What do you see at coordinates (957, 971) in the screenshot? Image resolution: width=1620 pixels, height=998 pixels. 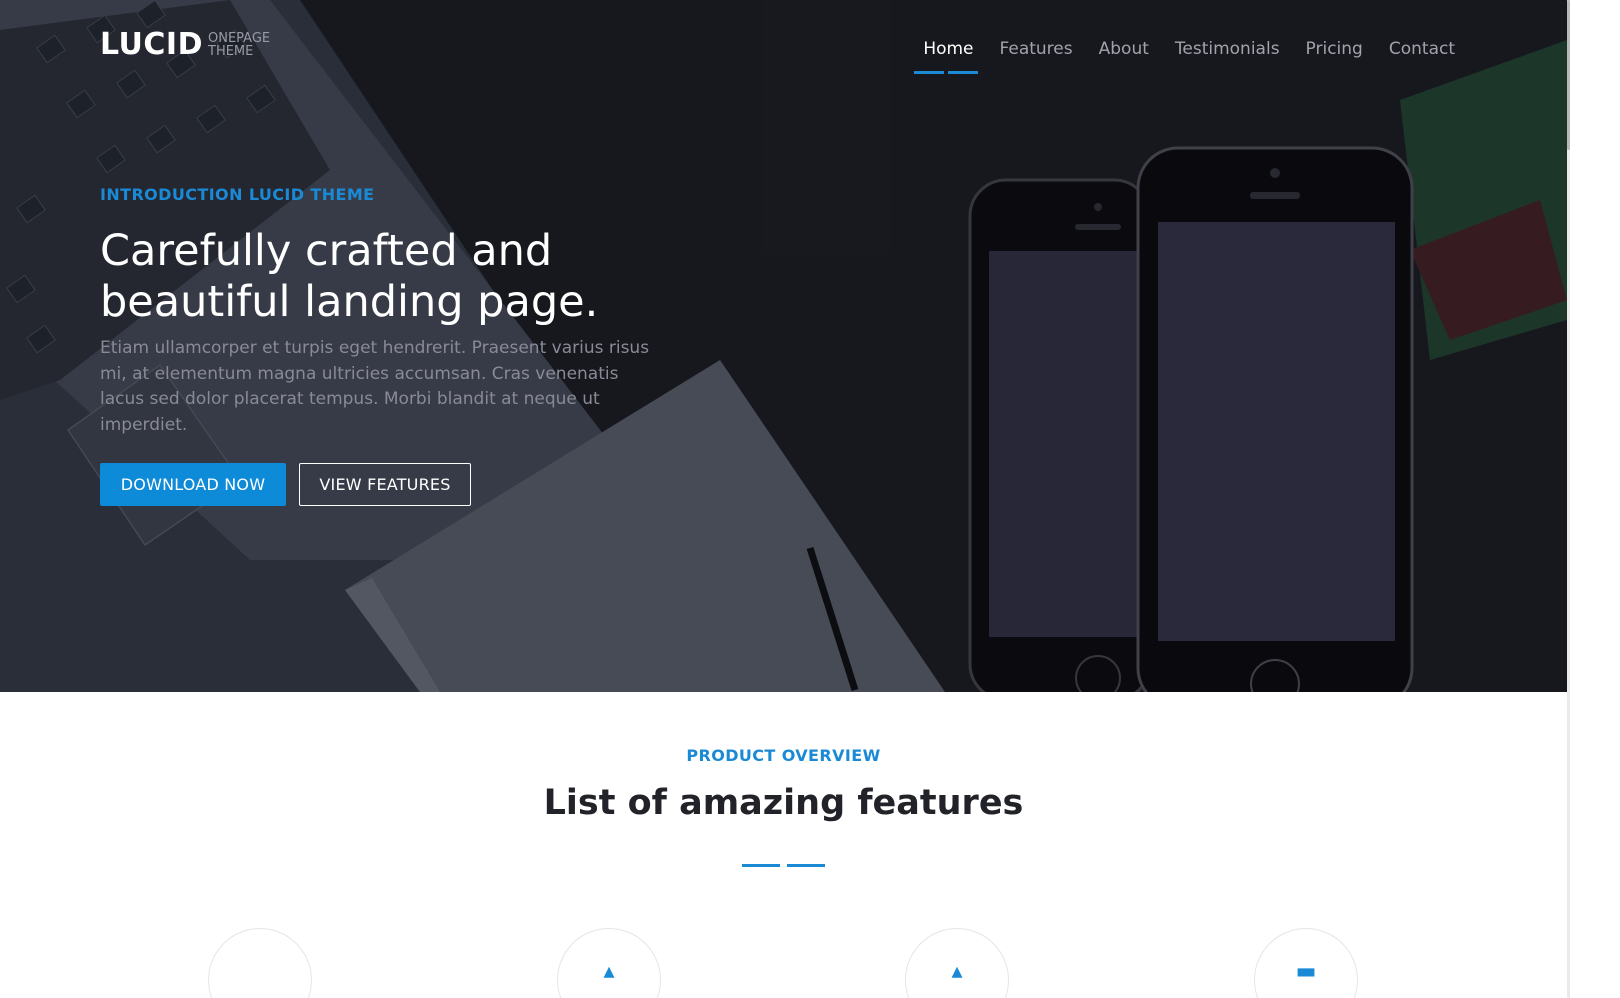 I see `feature-icon-3: ▴` at bounding box center [957, 971].